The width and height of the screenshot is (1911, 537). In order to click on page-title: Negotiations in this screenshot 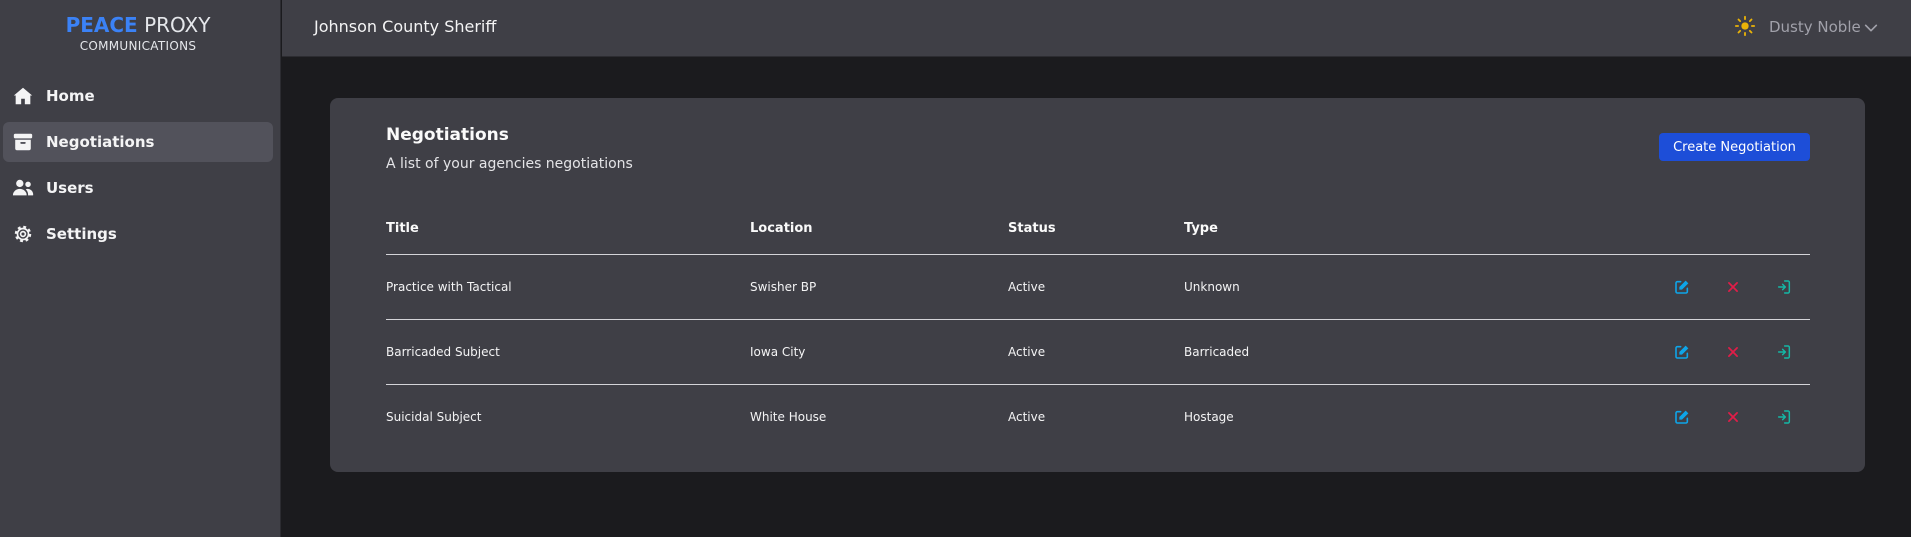, I will do `click(447, 135)`.